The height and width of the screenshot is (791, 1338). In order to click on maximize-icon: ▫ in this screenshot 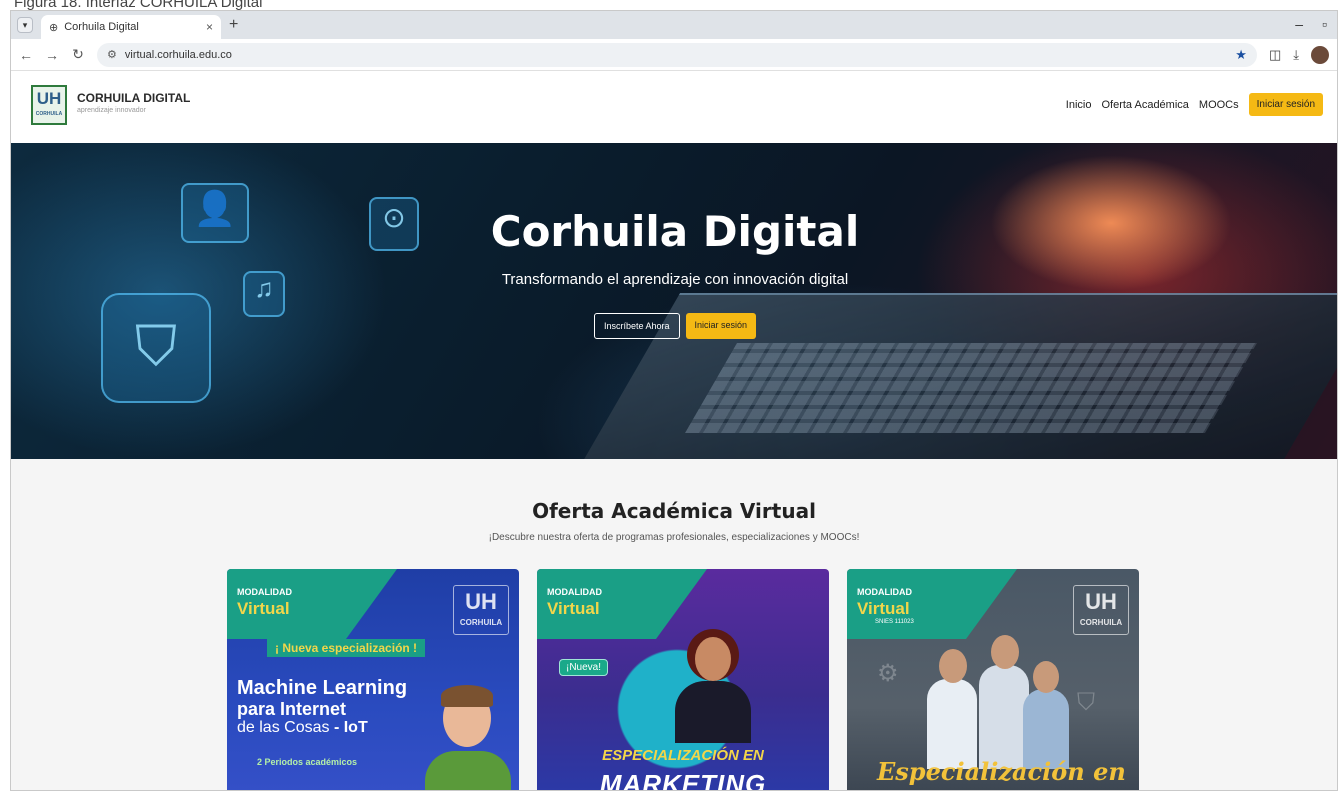, I will do `click(1324, 24)`.